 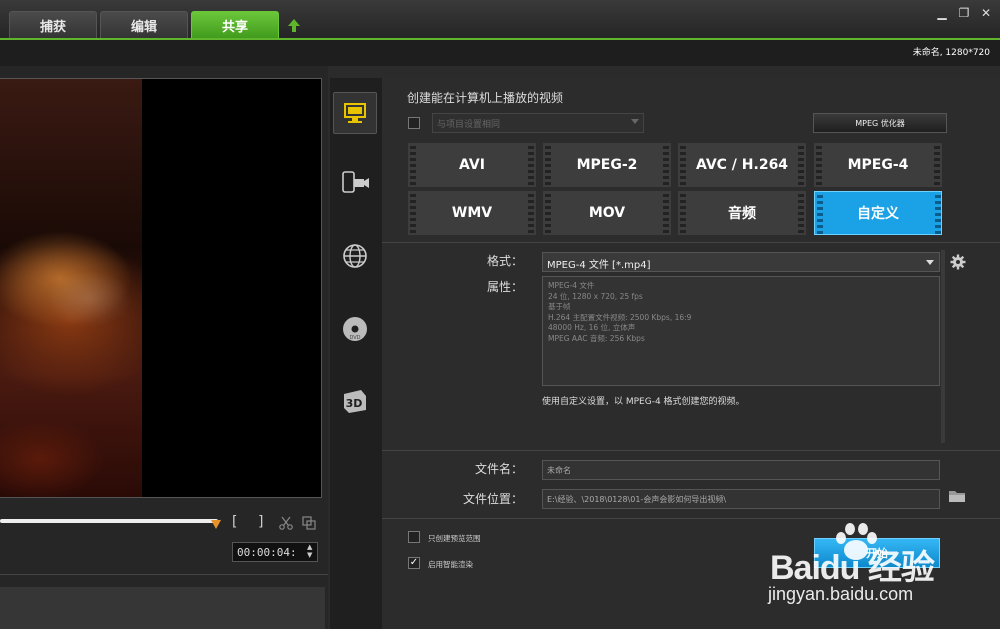 I want to click on disc-icon: DVD, so click(x=355, y=329).